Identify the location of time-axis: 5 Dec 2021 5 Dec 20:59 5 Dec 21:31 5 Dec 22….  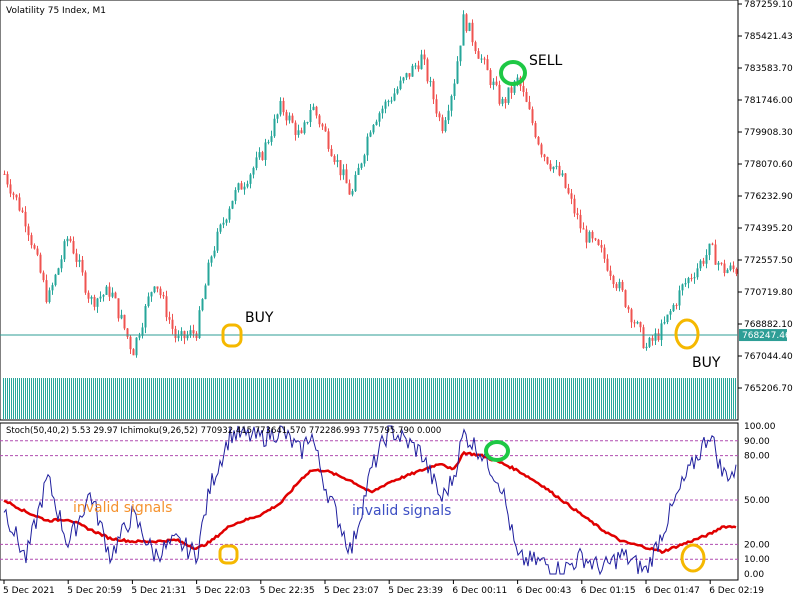
(383, 588).